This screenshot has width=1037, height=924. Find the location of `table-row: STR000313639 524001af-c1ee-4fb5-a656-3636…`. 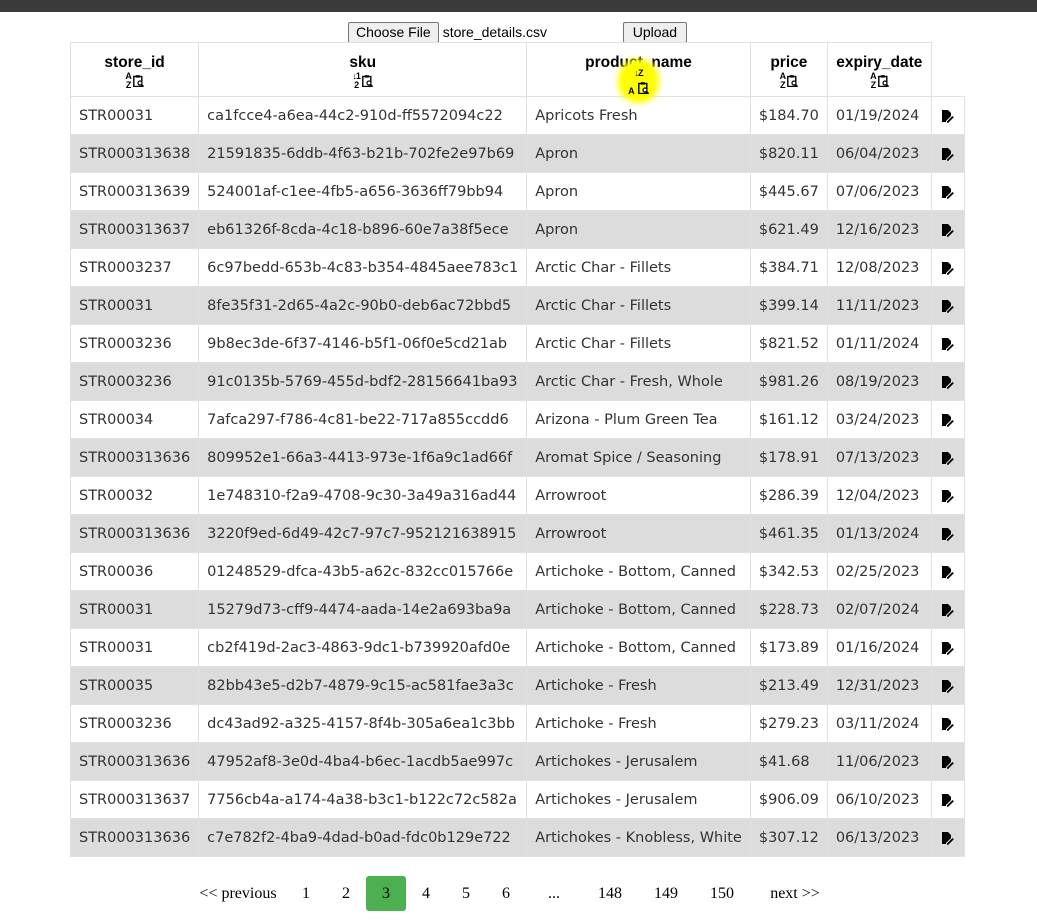

table-row: STR000313639 524001af-c1ee-4fb5-a656-3636… is located at coordinates (517, 191).